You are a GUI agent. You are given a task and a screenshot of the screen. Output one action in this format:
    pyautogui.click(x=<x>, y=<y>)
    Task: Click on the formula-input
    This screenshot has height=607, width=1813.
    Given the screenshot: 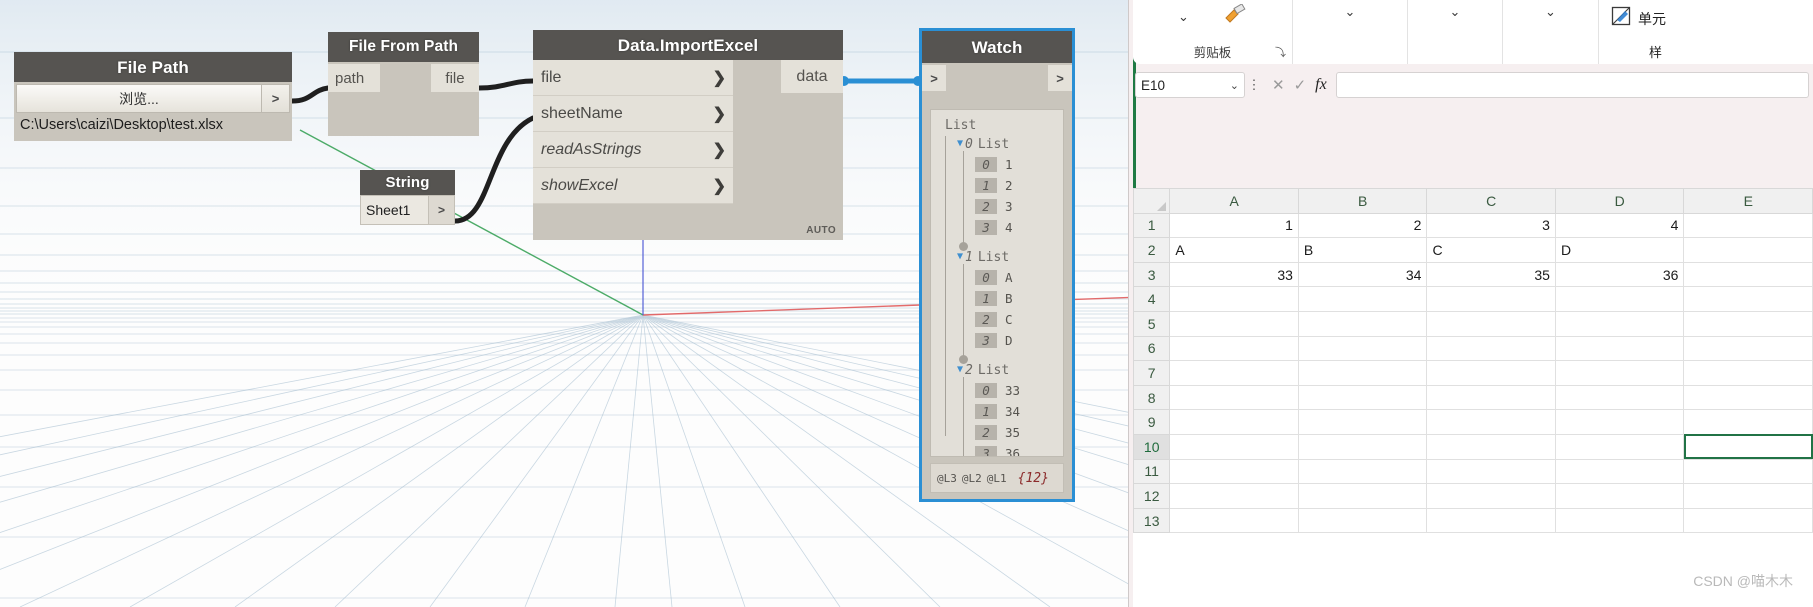 What is the action you would take?
    pyautogui.click(x=1572, y=85)
    